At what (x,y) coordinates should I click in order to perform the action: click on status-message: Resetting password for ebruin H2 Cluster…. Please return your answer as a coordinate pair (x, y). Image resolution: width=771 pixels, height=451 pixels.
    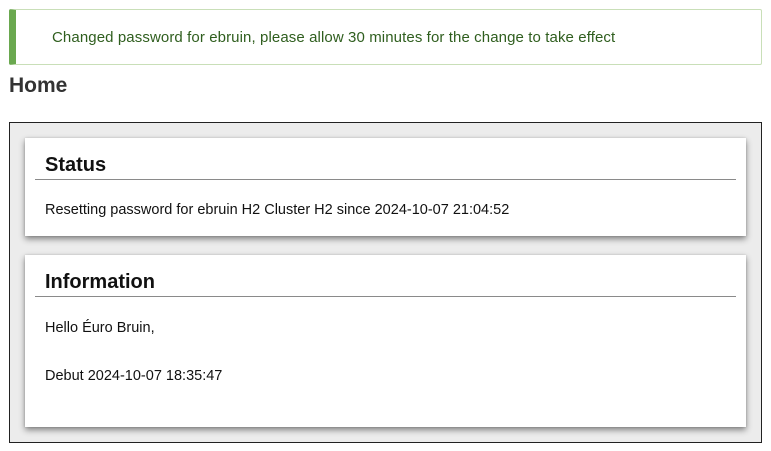
    Looking at the image, I should click on (277, 210).